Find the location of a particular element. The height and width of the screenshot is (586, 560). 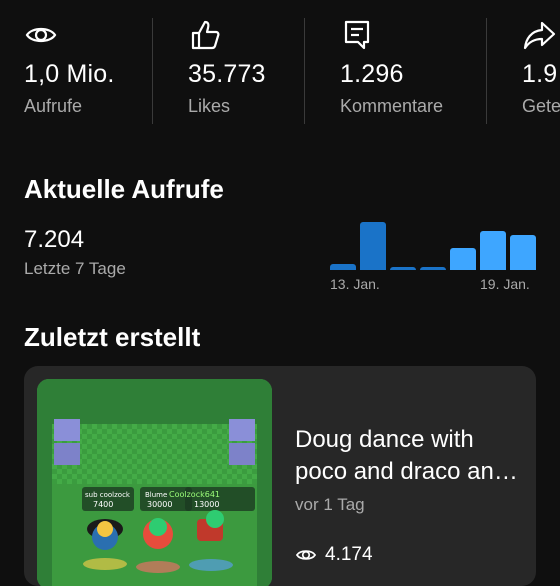

stat-shares: 1.9 Gete is located at coordinates (541, 67).